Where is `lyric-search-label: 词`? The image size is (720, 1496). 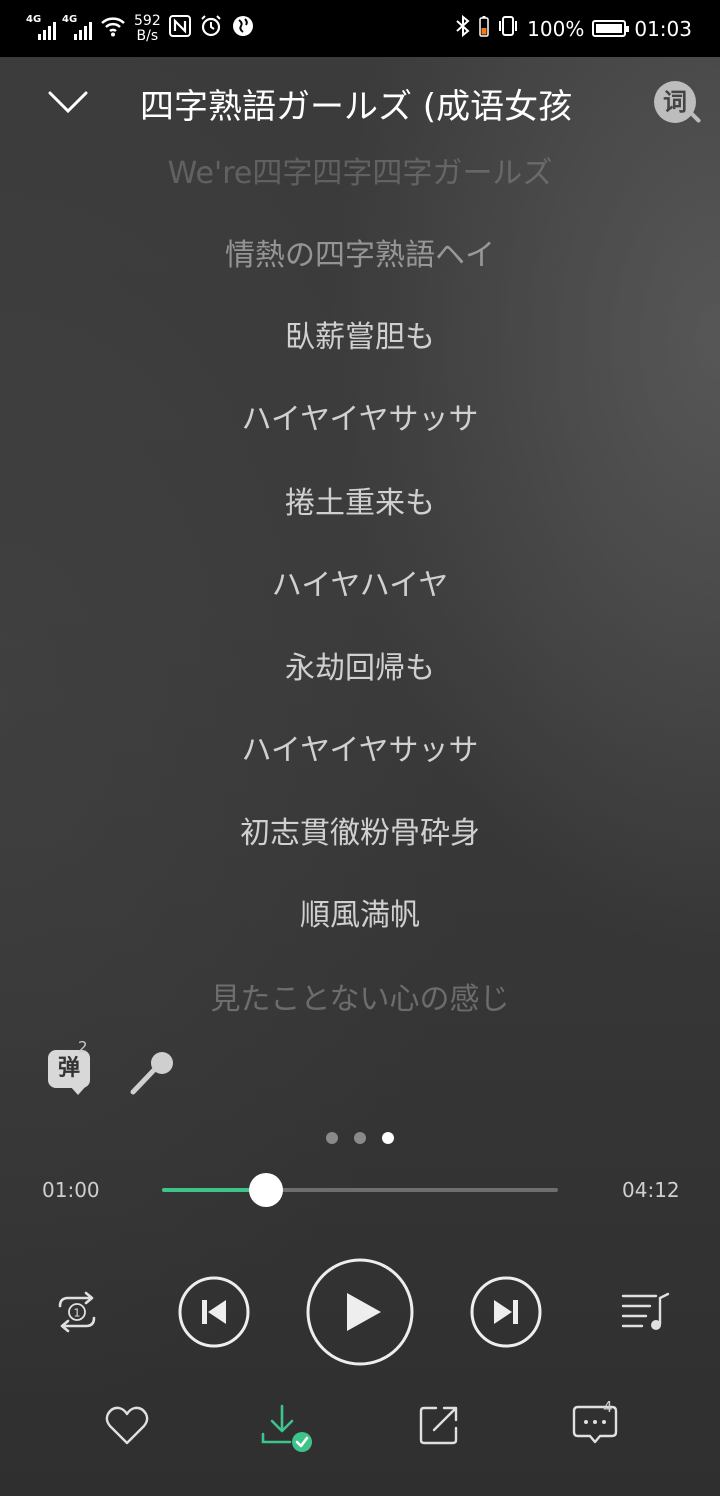
lyric-search-label: 词 is located at coordinates (675, 102).